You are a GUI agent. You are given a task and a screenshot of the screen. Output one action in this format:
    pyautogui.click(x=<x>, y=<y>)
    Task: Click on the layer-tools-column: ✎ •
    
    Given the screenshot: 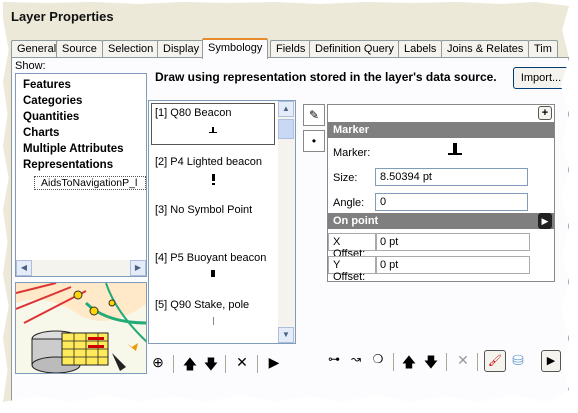 What is the action you would take?
    pyautogui.click(x=313, y=225)
    